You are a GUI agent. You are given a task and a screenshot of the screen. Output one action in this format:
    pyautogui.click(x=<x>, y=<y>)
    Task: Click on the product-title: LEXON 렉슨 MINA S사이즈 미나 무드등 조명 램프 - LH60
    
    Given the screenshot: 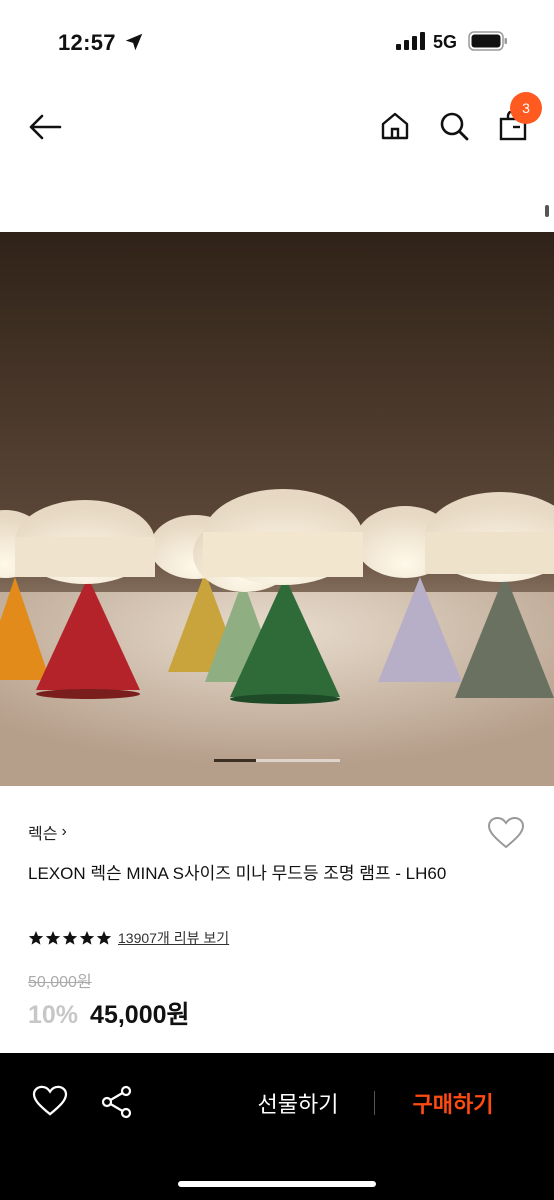 What is the action you would take?
    pyautogui.click(x=237, y=873)
    